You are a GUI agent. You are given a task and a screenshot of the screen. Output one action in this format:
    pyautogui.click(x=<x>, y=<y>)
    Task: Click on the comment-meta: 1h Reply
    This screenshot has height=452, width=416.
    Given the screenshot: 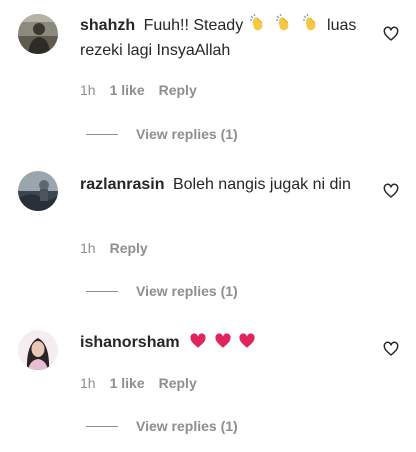 What is the action you would take?
    pyautogui.click(x=114, y=248)
    